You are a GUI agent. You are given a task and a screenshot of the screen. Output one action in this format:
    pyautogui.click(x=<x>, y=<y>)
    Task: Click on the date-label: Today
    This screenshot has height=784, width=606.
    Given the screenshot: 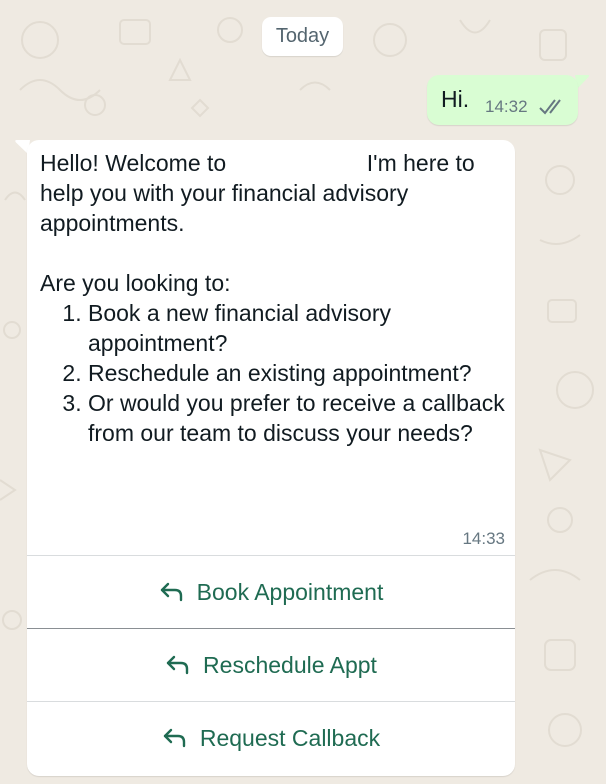 What is the action you would take?
    pyautogui.click(x=302, y=36)
    